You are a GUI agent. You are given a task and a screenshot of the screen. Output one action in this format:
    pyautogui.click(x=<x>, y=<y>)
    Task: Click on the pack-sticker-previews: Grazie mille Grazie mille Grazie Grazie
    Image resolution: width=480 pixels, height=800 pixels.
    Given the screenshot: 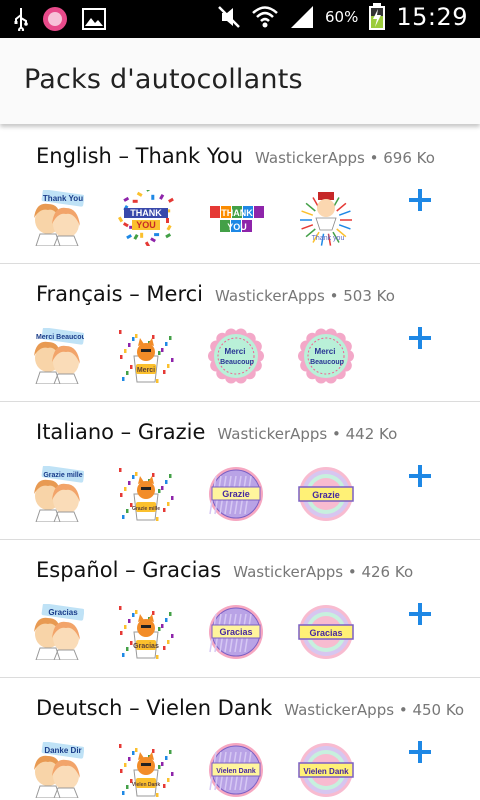 What is the action you would take?
    pyautogui.click(x=191, y=494)
    